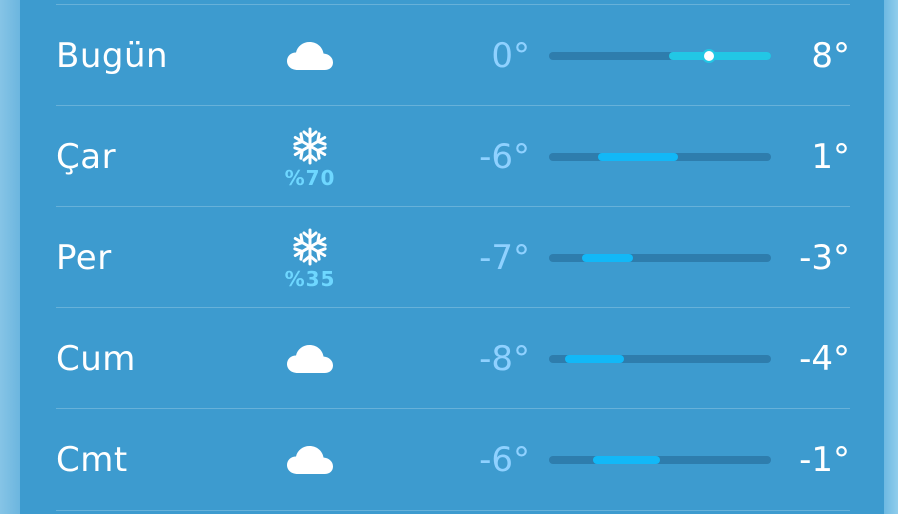 Image resolution: width=898 pixels, height=514 pixels. Describe the element at coordinates (824, 459) in the screenshot. I see `high-temperature: -1°` at that location.